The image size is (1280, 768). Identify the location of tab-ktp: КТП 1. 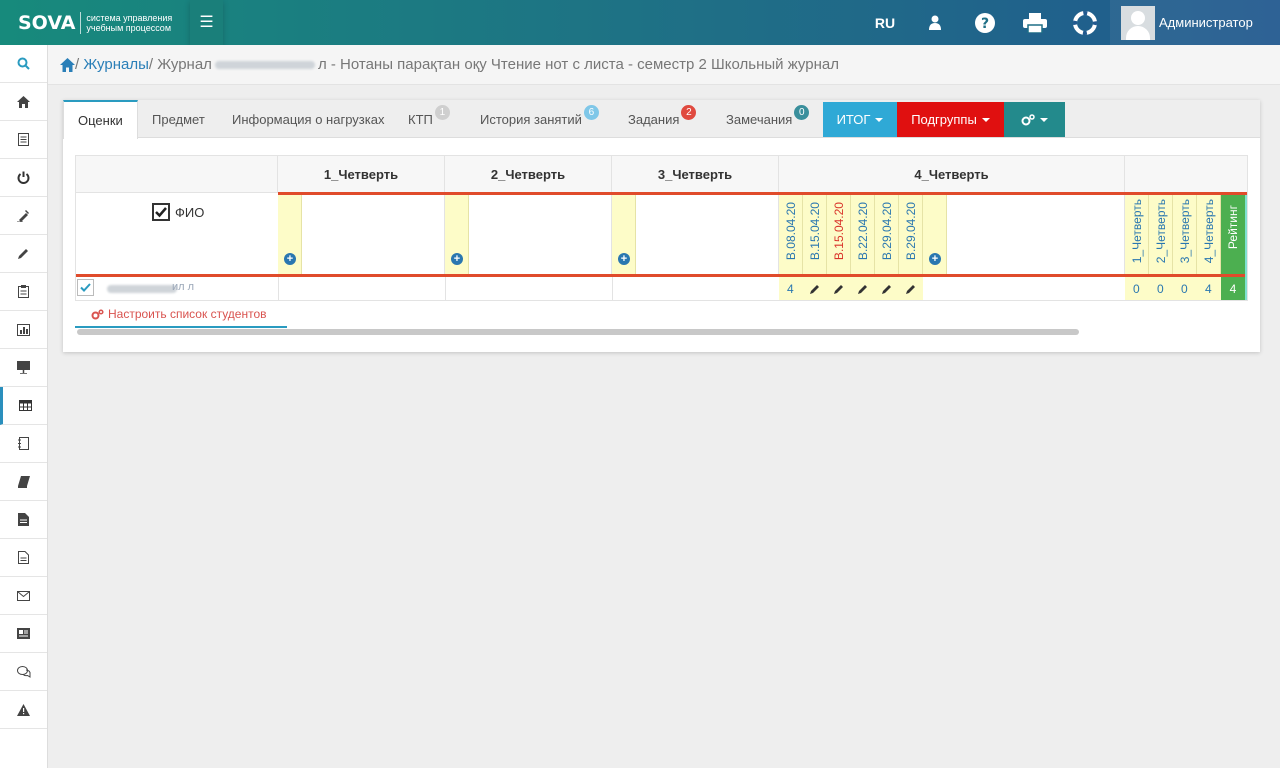
(429, 119).